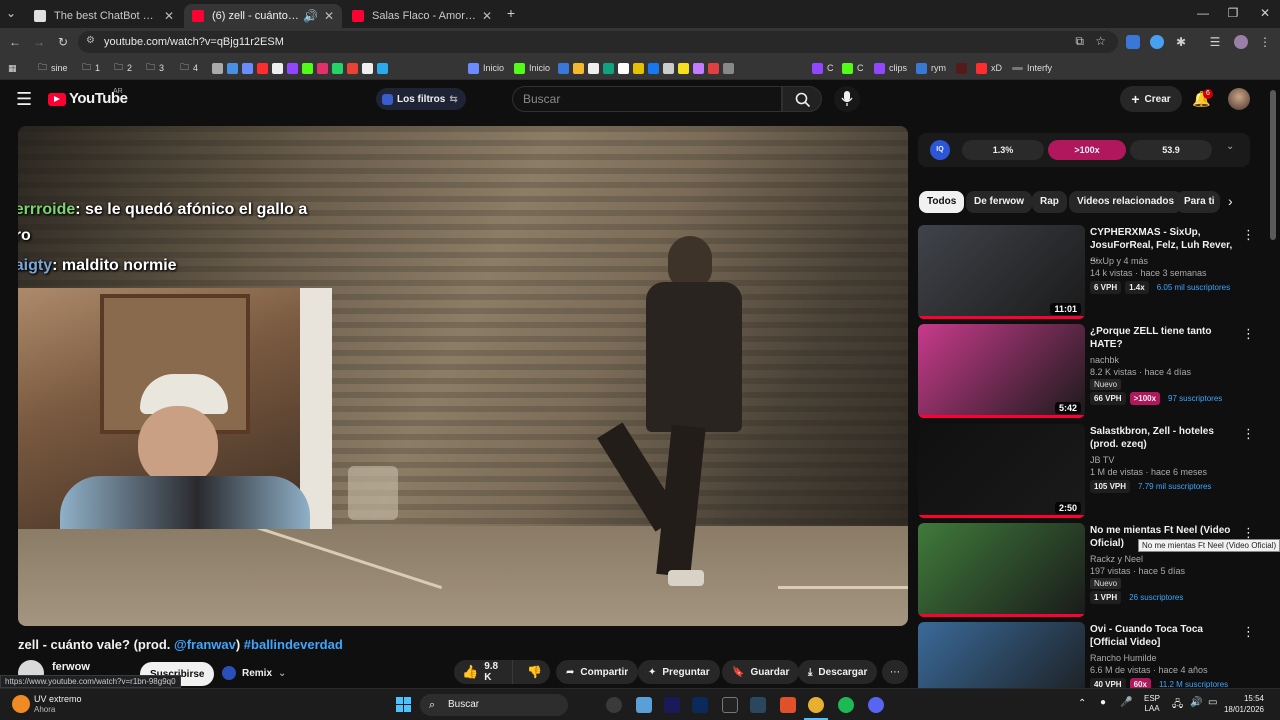 The height and width of the screenshot is (720, 1280). I want to click on site-info-icon: ⚙, so click(90, 40).